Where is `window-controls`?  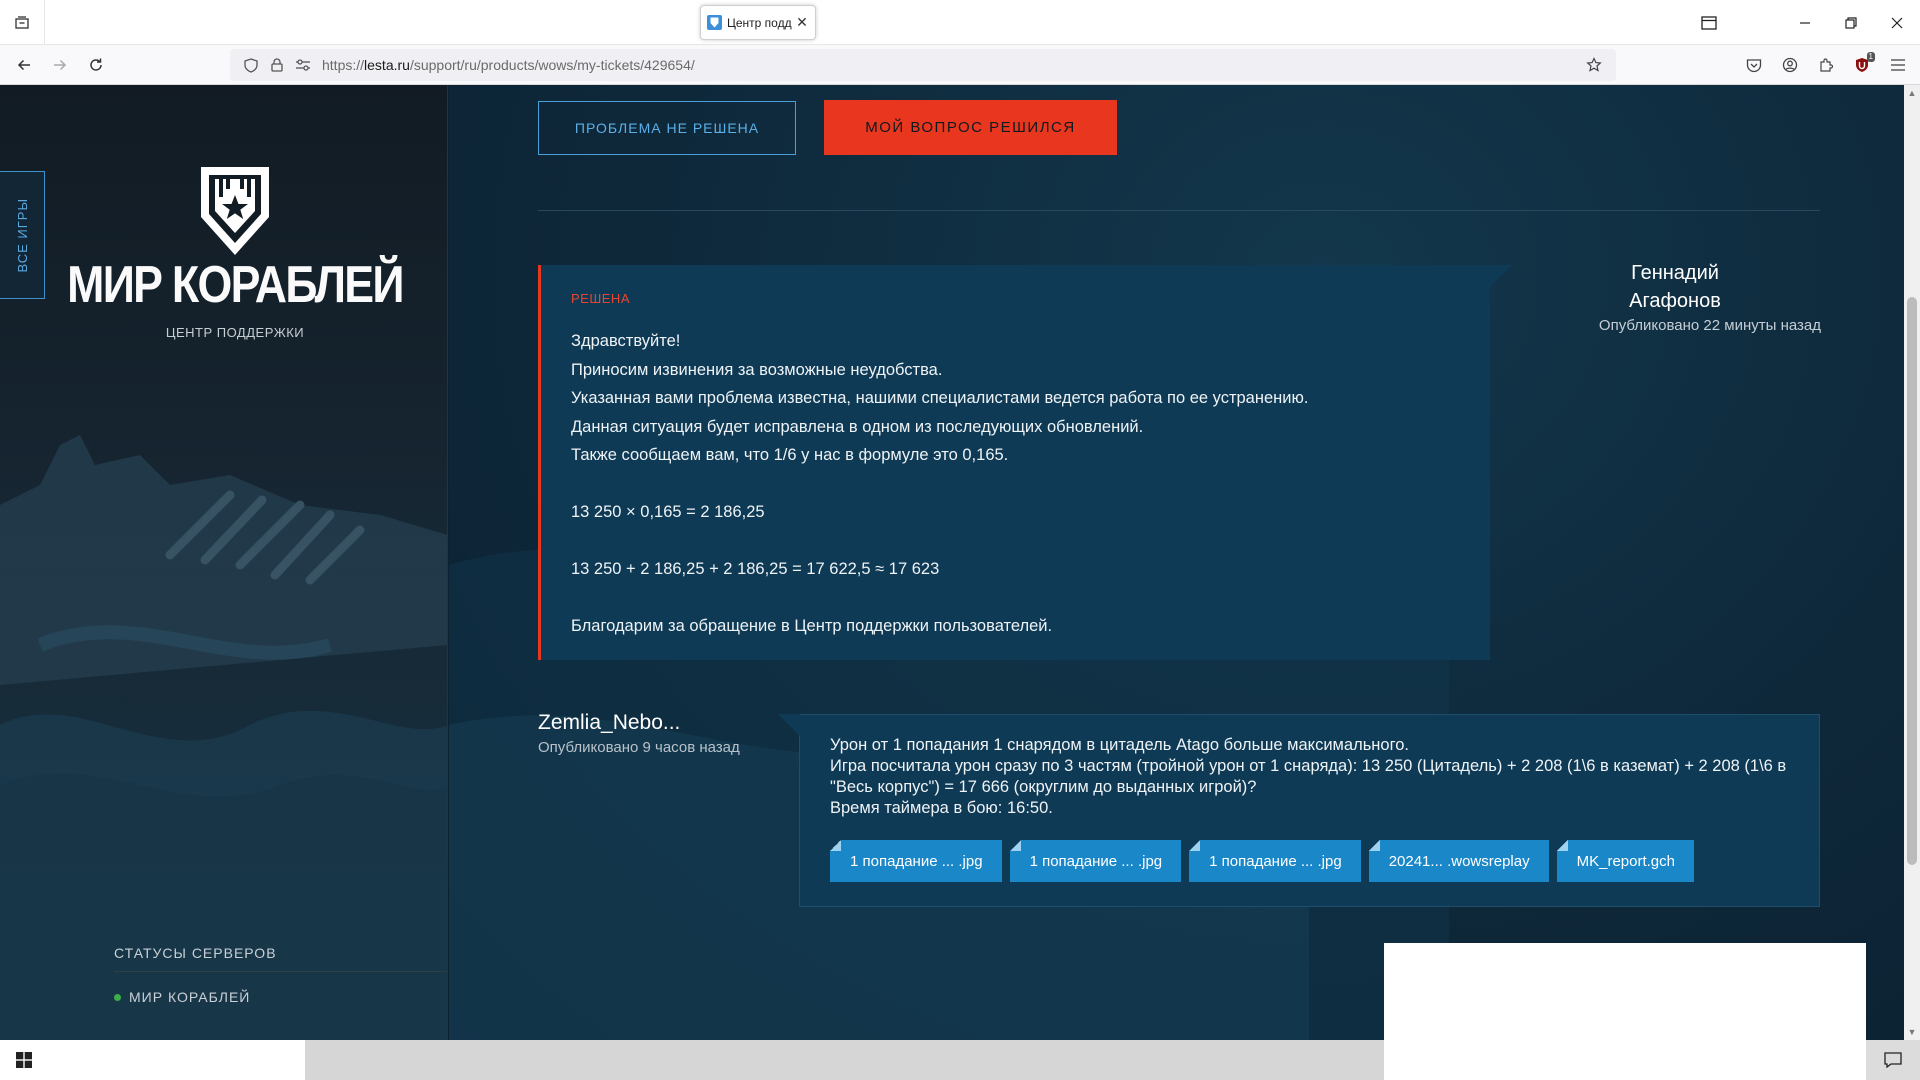
window-controls is located at coordinates (1803, 22).